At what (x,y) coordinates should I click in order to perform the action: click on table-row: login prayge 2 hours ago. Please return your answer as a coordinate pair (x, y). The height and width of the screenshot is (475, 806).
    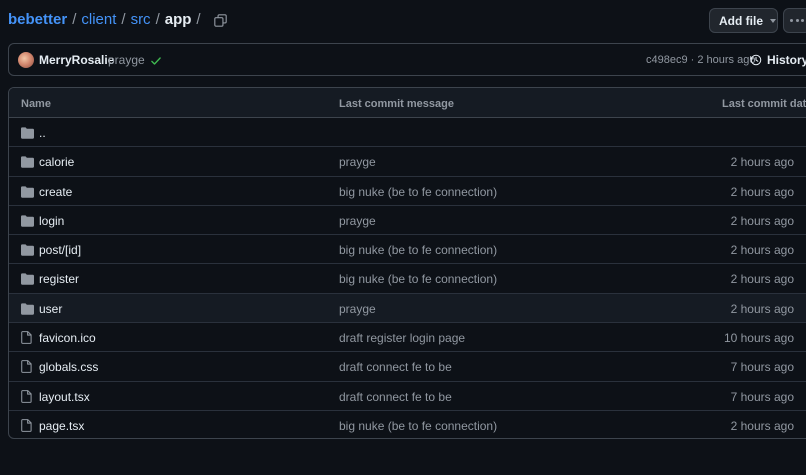
    Looking at the image, I should click on (407, 221).